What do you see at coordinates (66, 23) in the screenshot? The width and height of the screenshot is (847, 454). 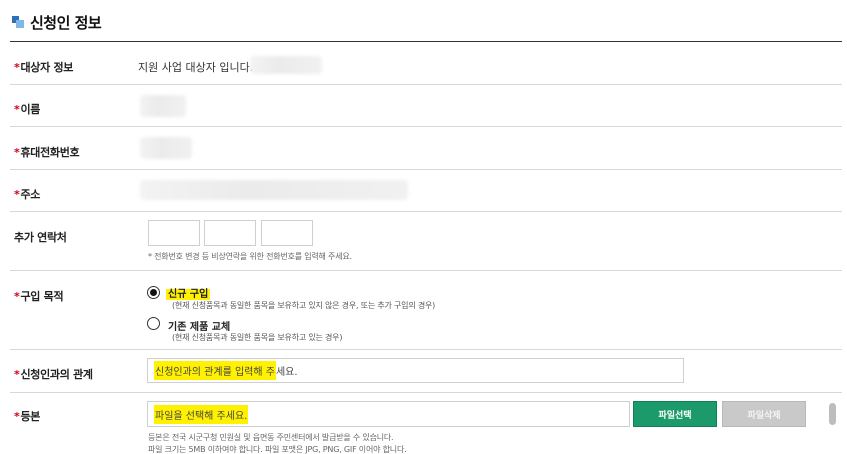 I see `section-title: 신청인 정보` at bounding box center [66, 23].